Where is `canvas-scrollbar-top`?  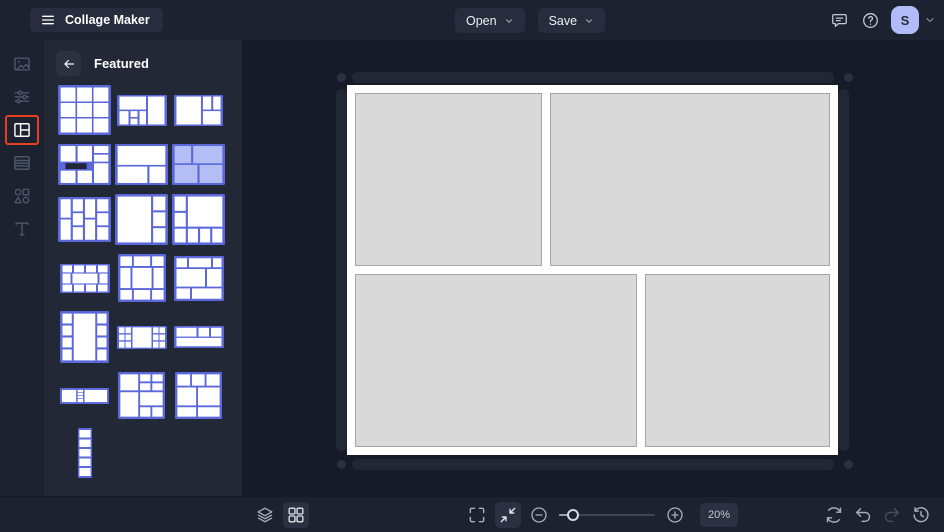
canvas-scrollbar-top is located at coordinates (593, 77).